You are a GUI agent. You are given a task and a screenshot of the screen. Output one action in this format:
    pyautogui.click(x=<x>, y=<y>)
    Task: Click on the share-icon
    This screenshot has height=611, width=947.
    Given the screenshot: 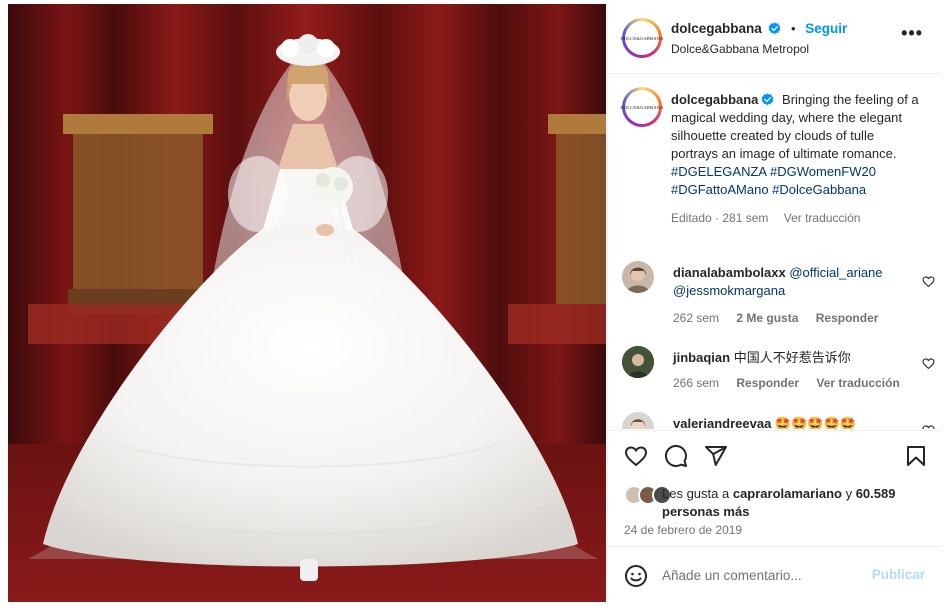 What is the action you would take?
    pyautogui.click(x=716, y=456)
    